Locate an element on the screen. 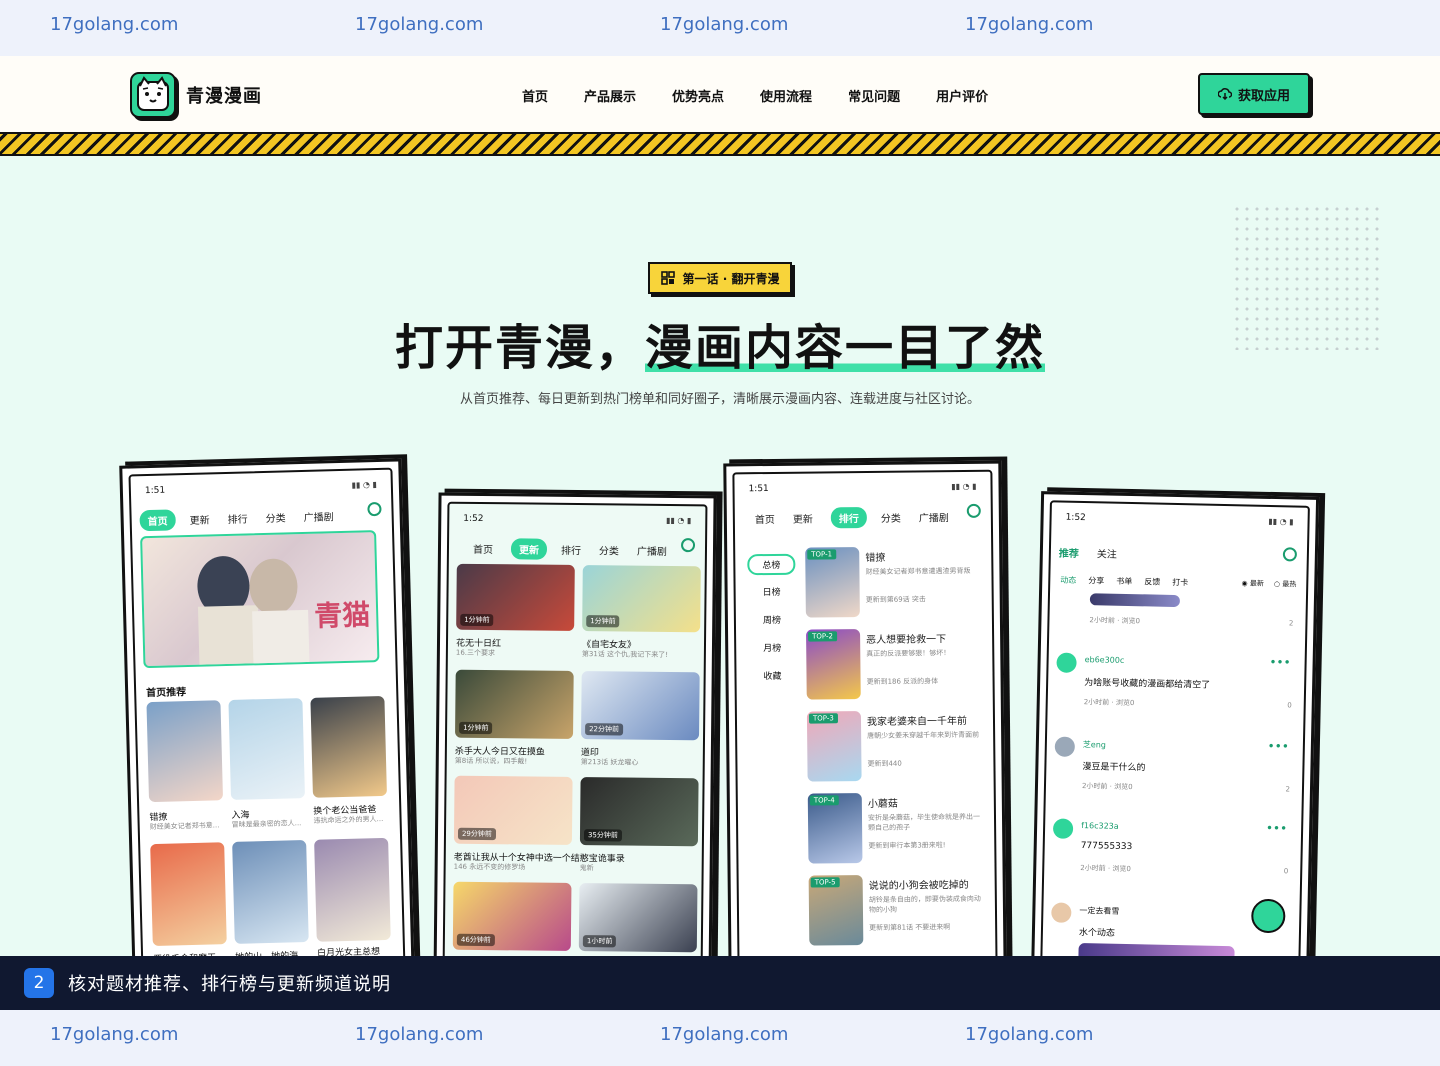 The image size is (1440, 1066). sort-hot: ○ 最热 is located at coordinates (1285, 584).